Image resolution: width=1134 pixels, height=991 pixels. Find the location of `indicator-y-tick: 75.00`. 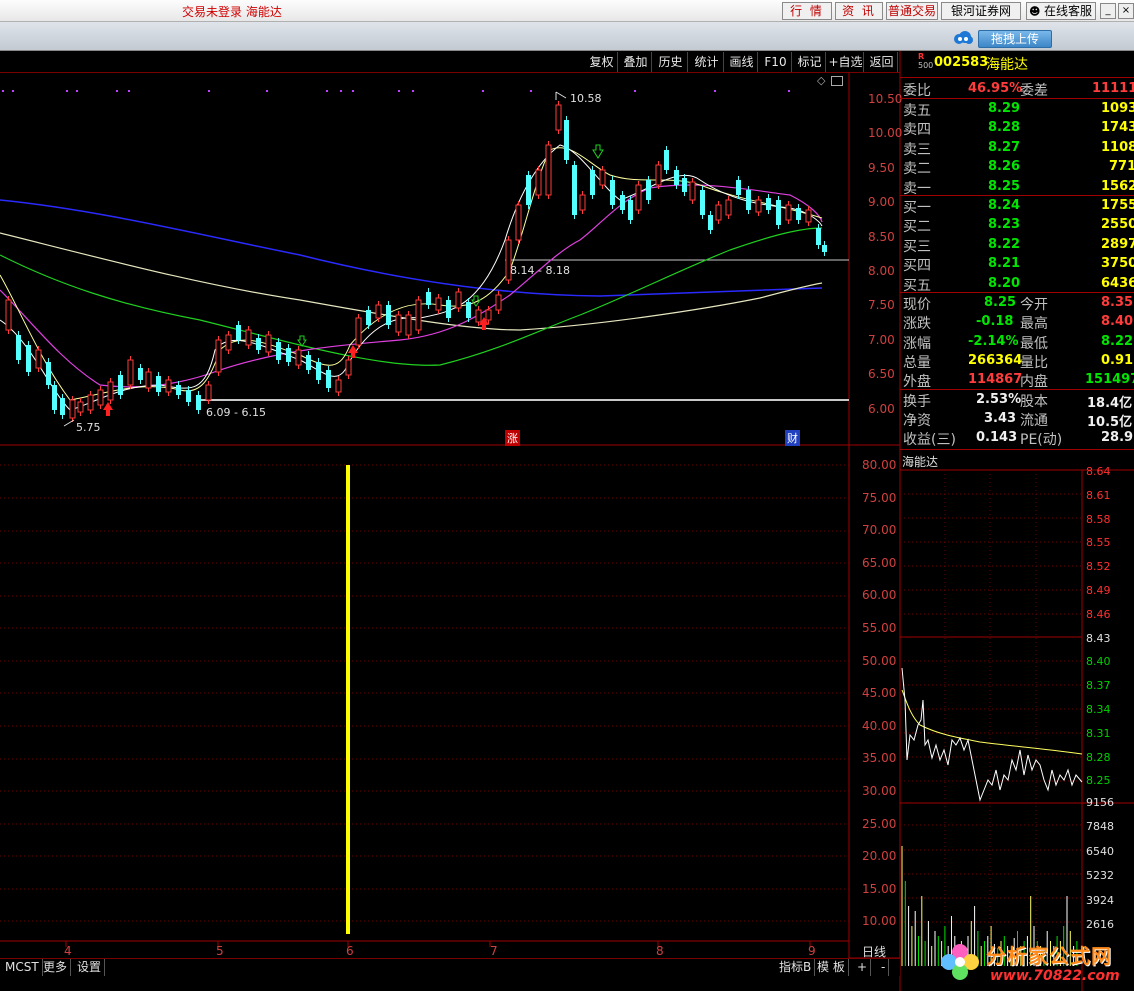

indicator-y-tick: 75.00 is located at coordinates (879, 497).